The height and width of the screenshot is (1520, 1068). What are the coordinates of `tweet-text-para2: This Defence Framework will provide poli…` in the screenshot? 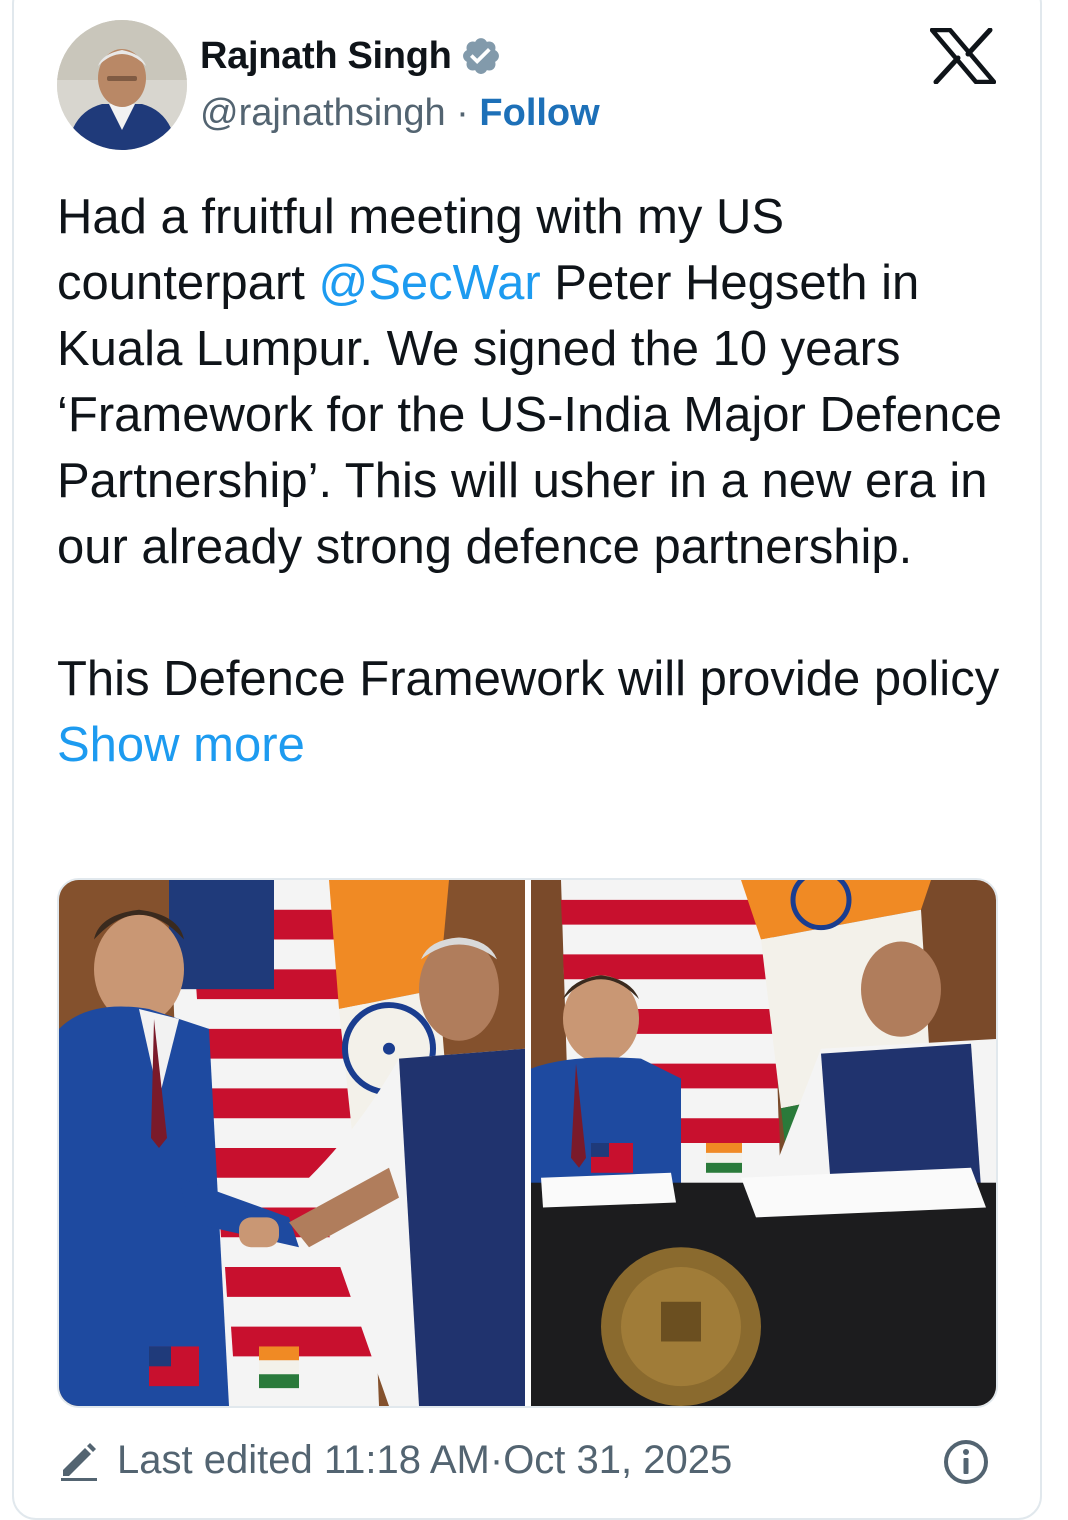 It's located at (528, 679).